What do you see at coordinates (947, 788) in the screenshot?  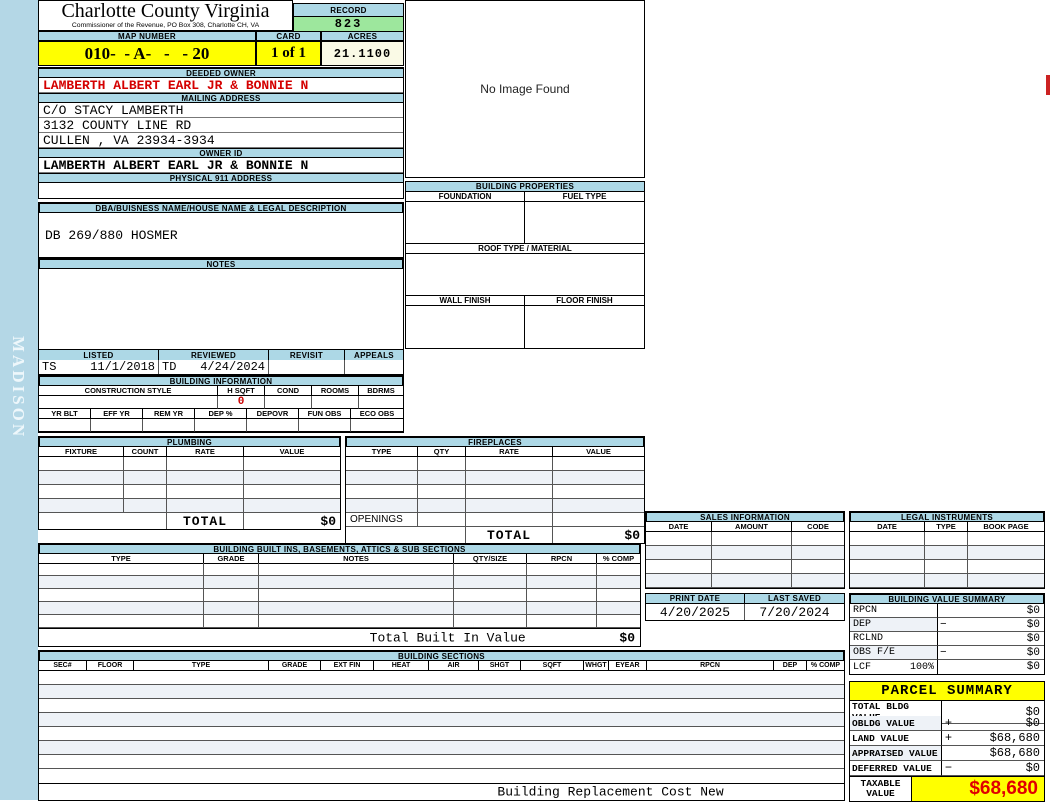 I see `taxable-value-row: TAXABLE VALUE $68,680` at bounding box center [947, 788].